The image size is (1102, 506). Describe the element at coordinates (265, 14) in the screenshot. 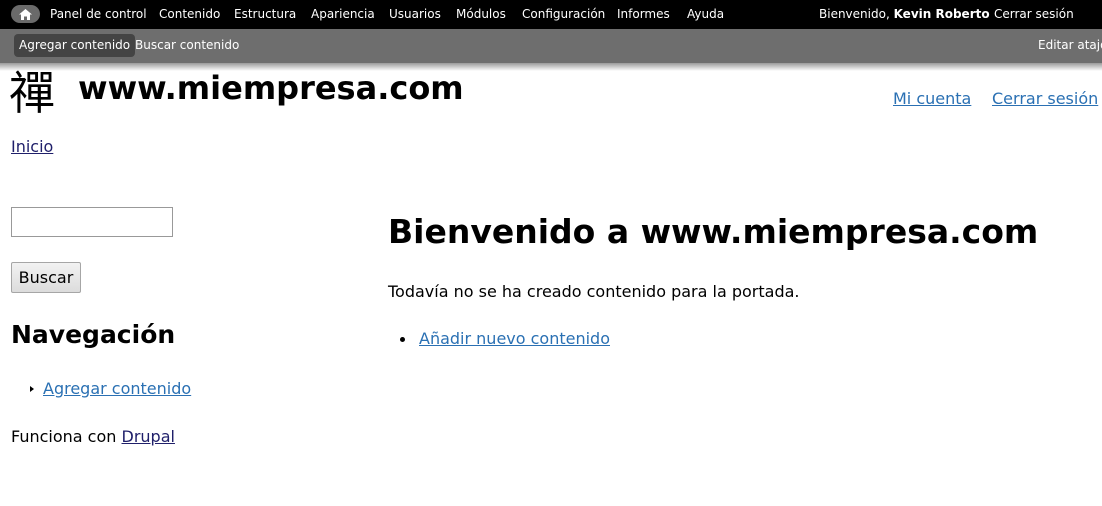

I see `toolbar-estructura: Estructura` at that location.